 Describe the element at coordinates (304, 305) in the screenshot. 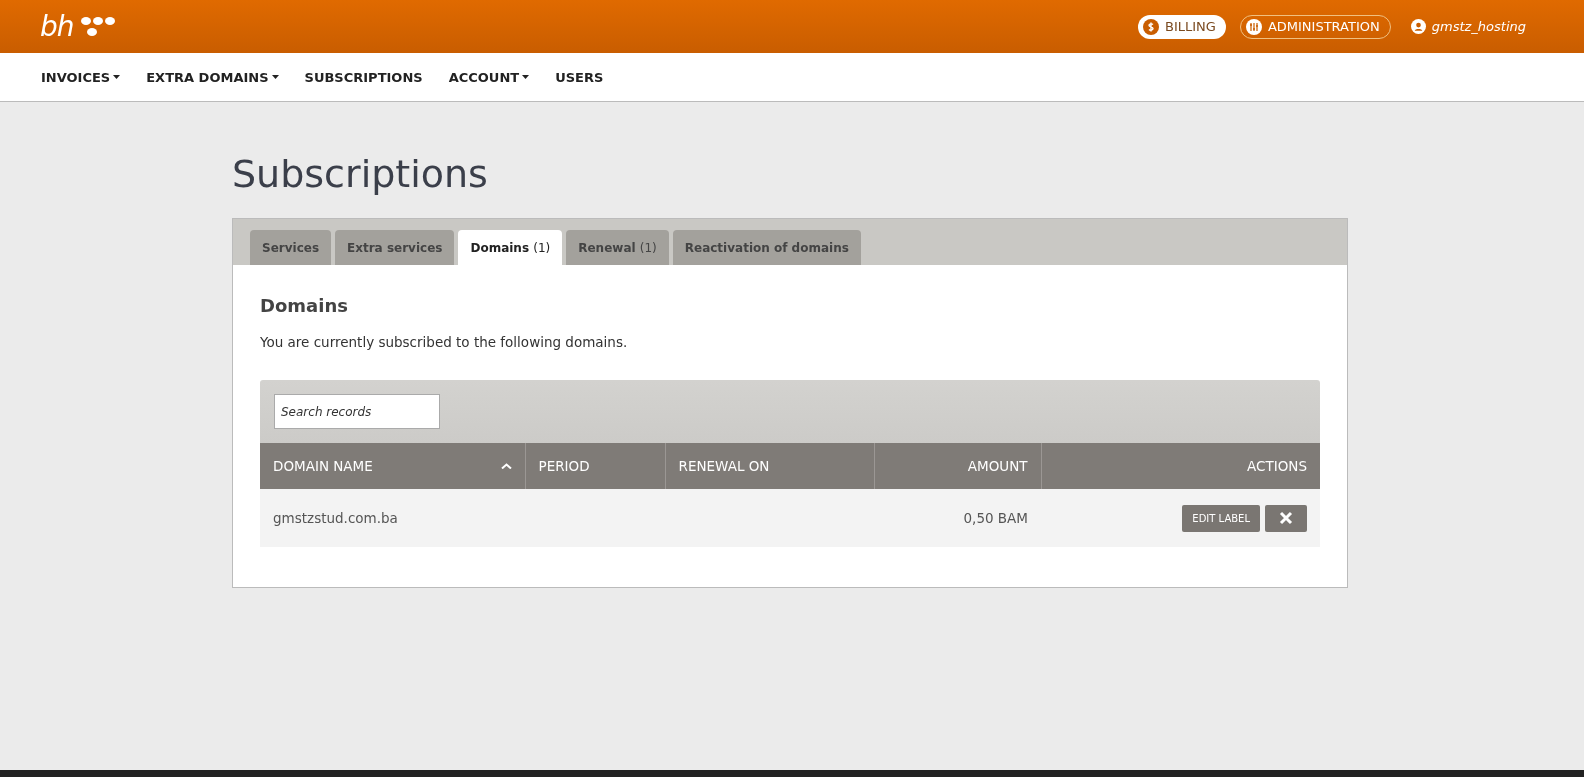

I see `section-title: Domains` at that location.